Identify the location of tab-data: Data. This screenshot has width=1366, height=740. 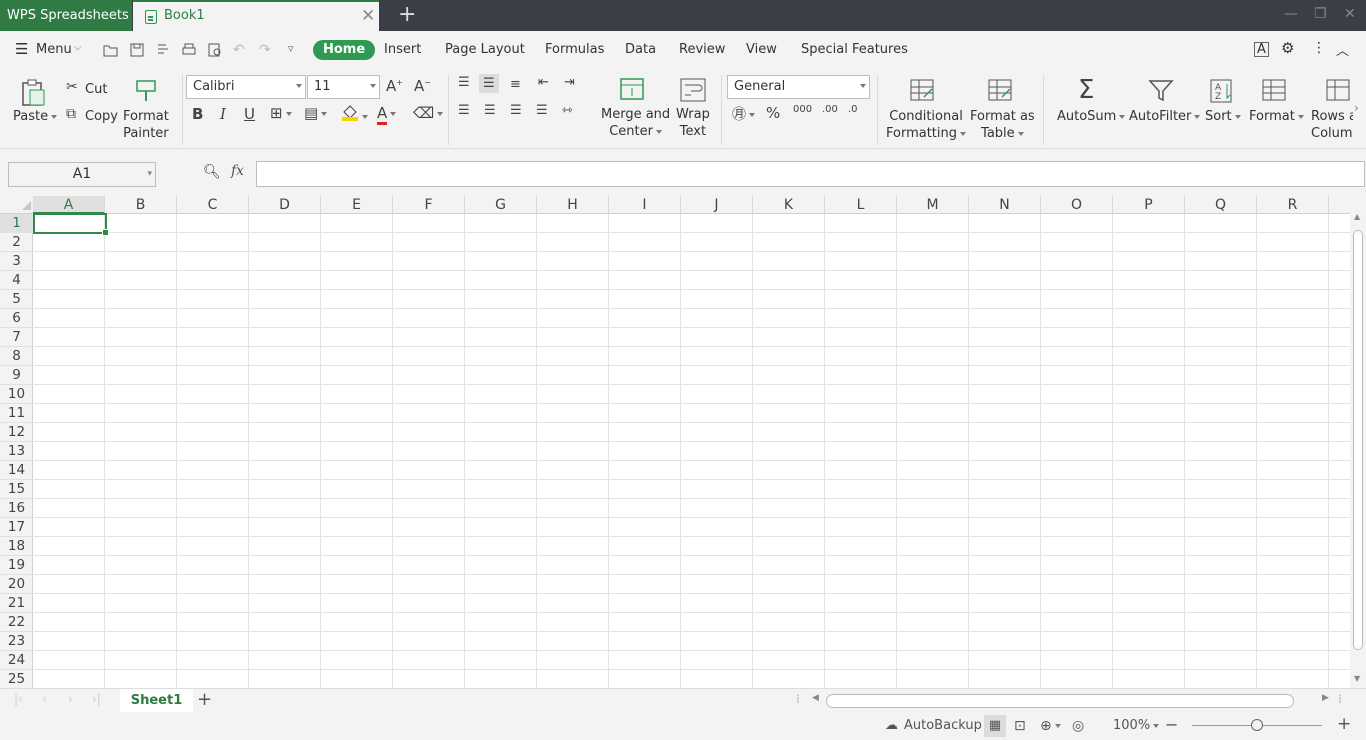
(640, 50).